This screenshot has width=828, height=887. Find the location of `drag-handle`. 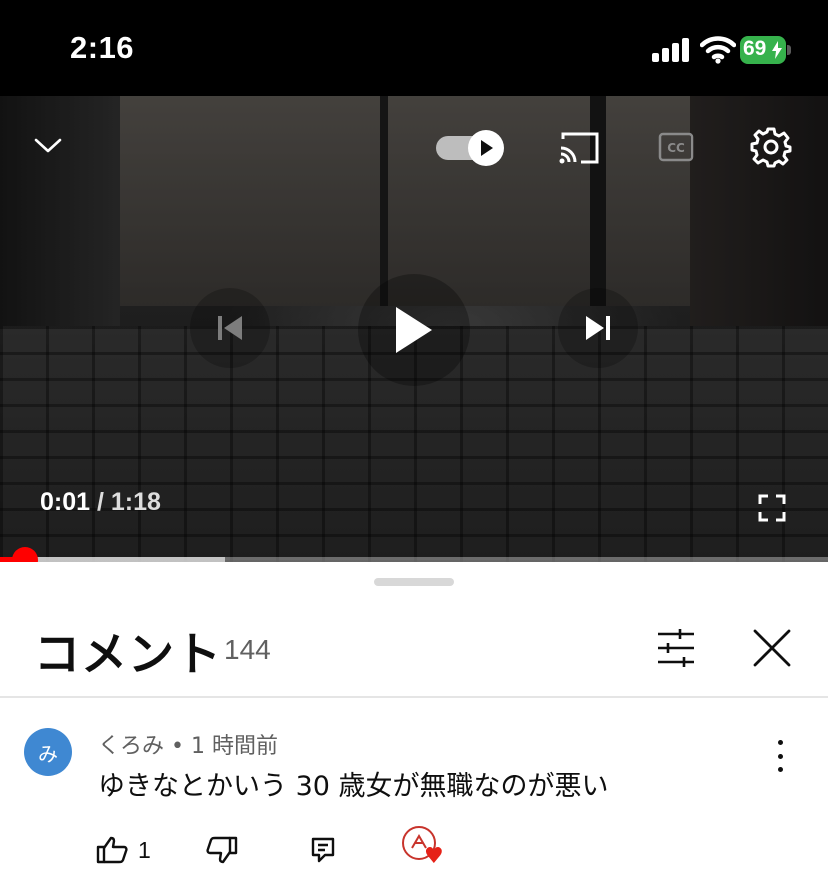

drag-handle is located at coordinates (414, 582).